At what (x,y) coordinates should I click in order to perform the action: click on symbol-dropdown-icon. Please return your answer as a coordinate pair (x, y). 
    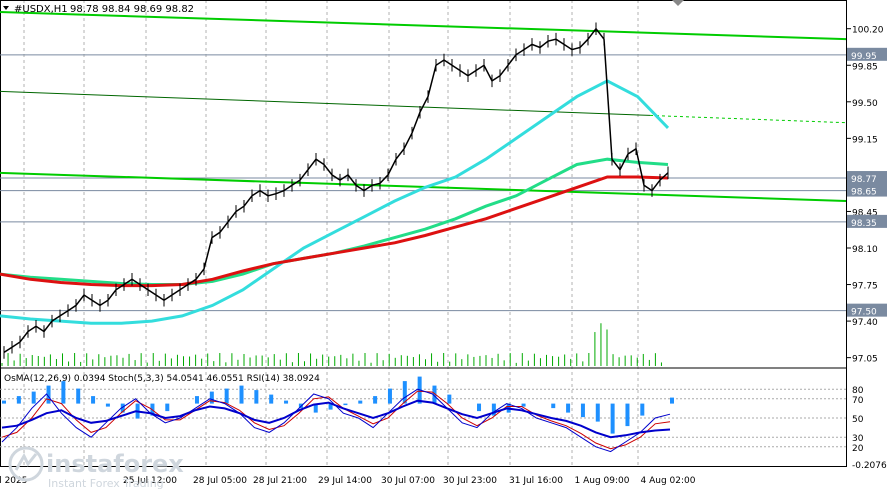
    Looking at the image, I should click on (6, 8).